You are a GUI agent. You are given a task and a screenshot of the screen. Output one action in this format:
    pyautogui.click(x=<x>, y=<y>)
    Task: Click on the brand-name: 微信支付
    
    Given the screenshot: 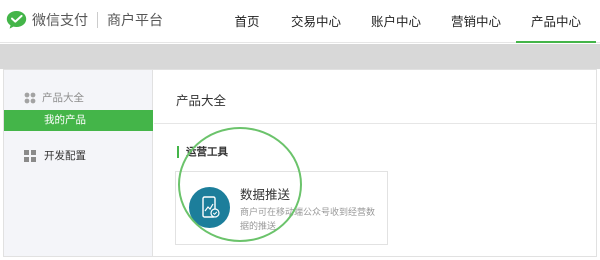 What is the action you would take?
    pyautogui.click(x=60, y=21)
    